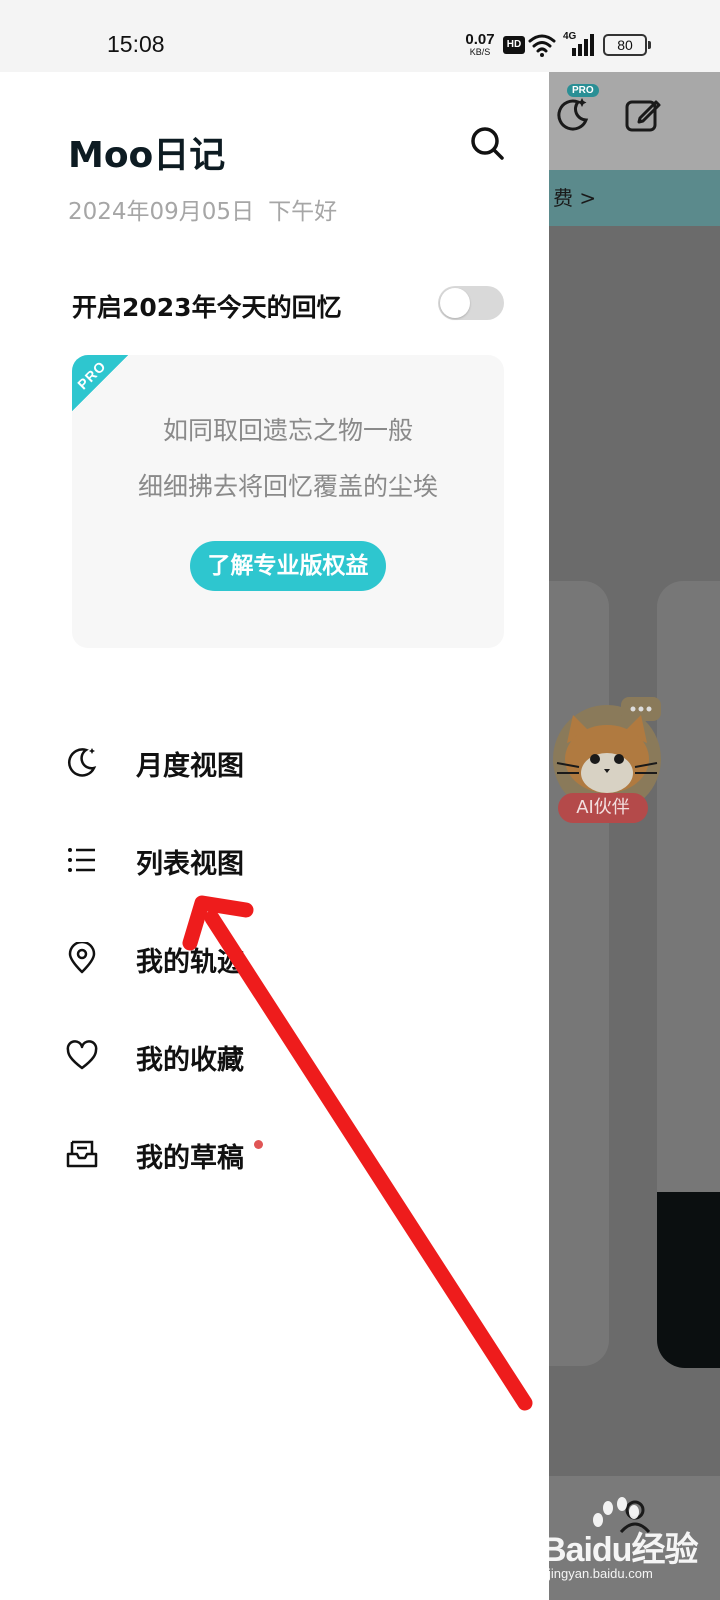  What do you see at coordinates (600, 1573) in the screenshot?
I see `watermark-url: jingyan.baidu.com` at bounding box center [600, 1573].